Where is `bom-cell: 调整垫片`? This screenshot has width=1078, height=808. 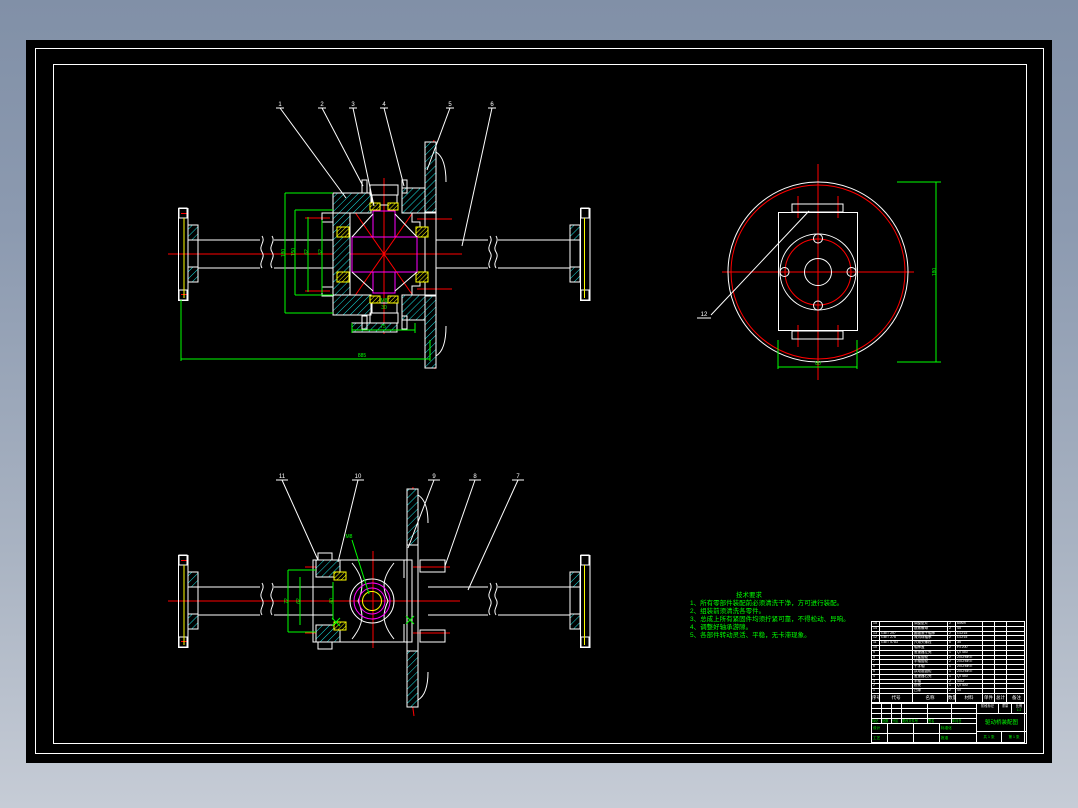 bom-cell: 调整垫片 is located at coordinates (930, 624).